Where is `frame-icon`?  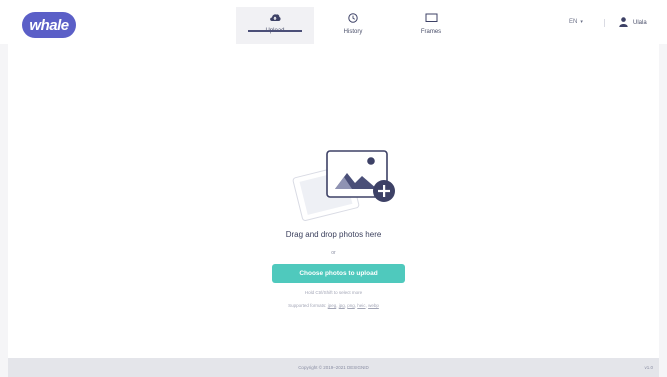
frame-icon is located at coordinates (431, 19).